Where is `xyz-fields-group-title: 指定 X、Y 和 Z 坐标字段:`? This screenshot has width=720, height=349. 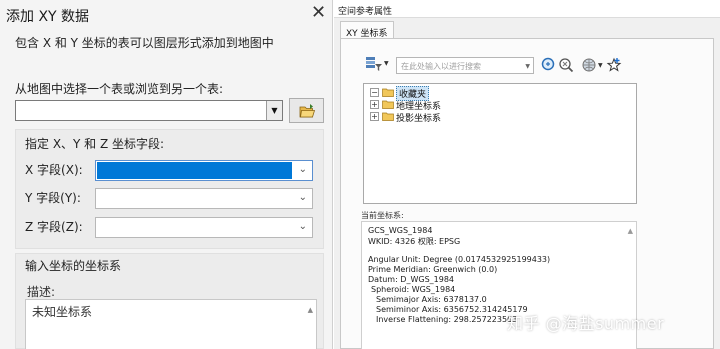 xyz-fields-group-title: 指定 X、Y 和 Z 坐标字段: is located at coordinates (95, 144).